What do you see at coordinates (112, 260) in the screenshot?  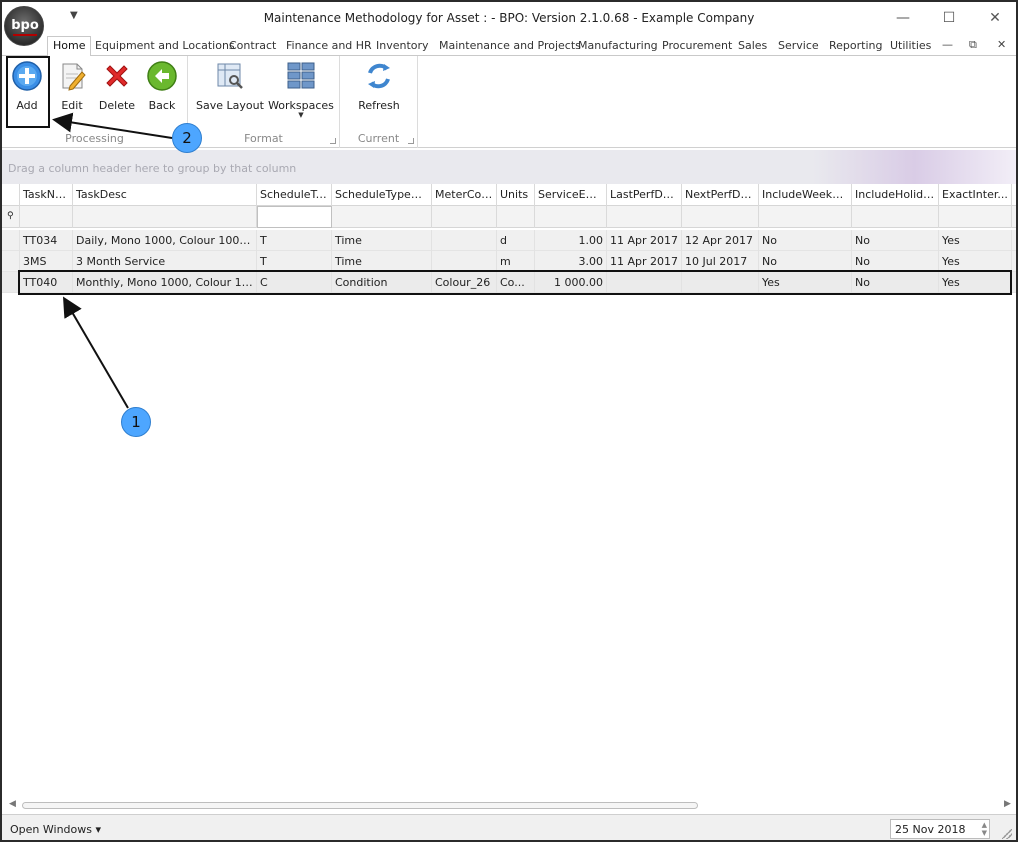 I see `annotation-arrows` at bounding box center [112, 260].